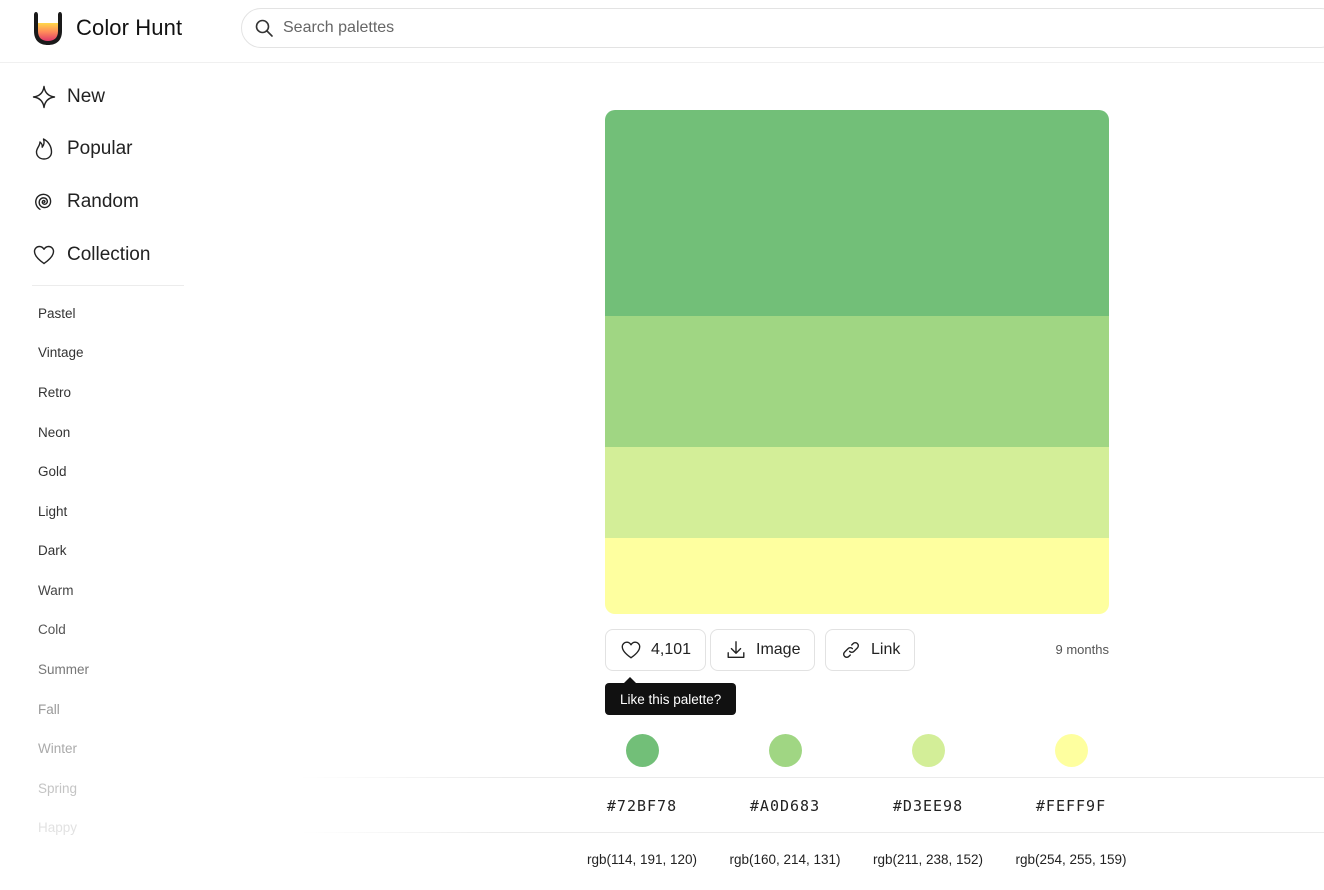 This screenshot has width=1324, height=890. I want to click on nav-random: Random, so click(85, 202).